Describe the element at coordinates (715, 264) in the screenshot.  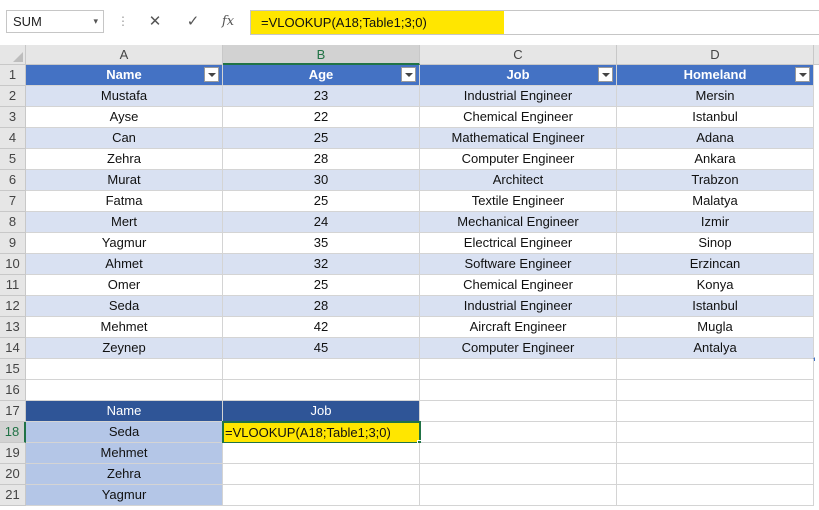
I see `table-cell: Erzincan` at that location.